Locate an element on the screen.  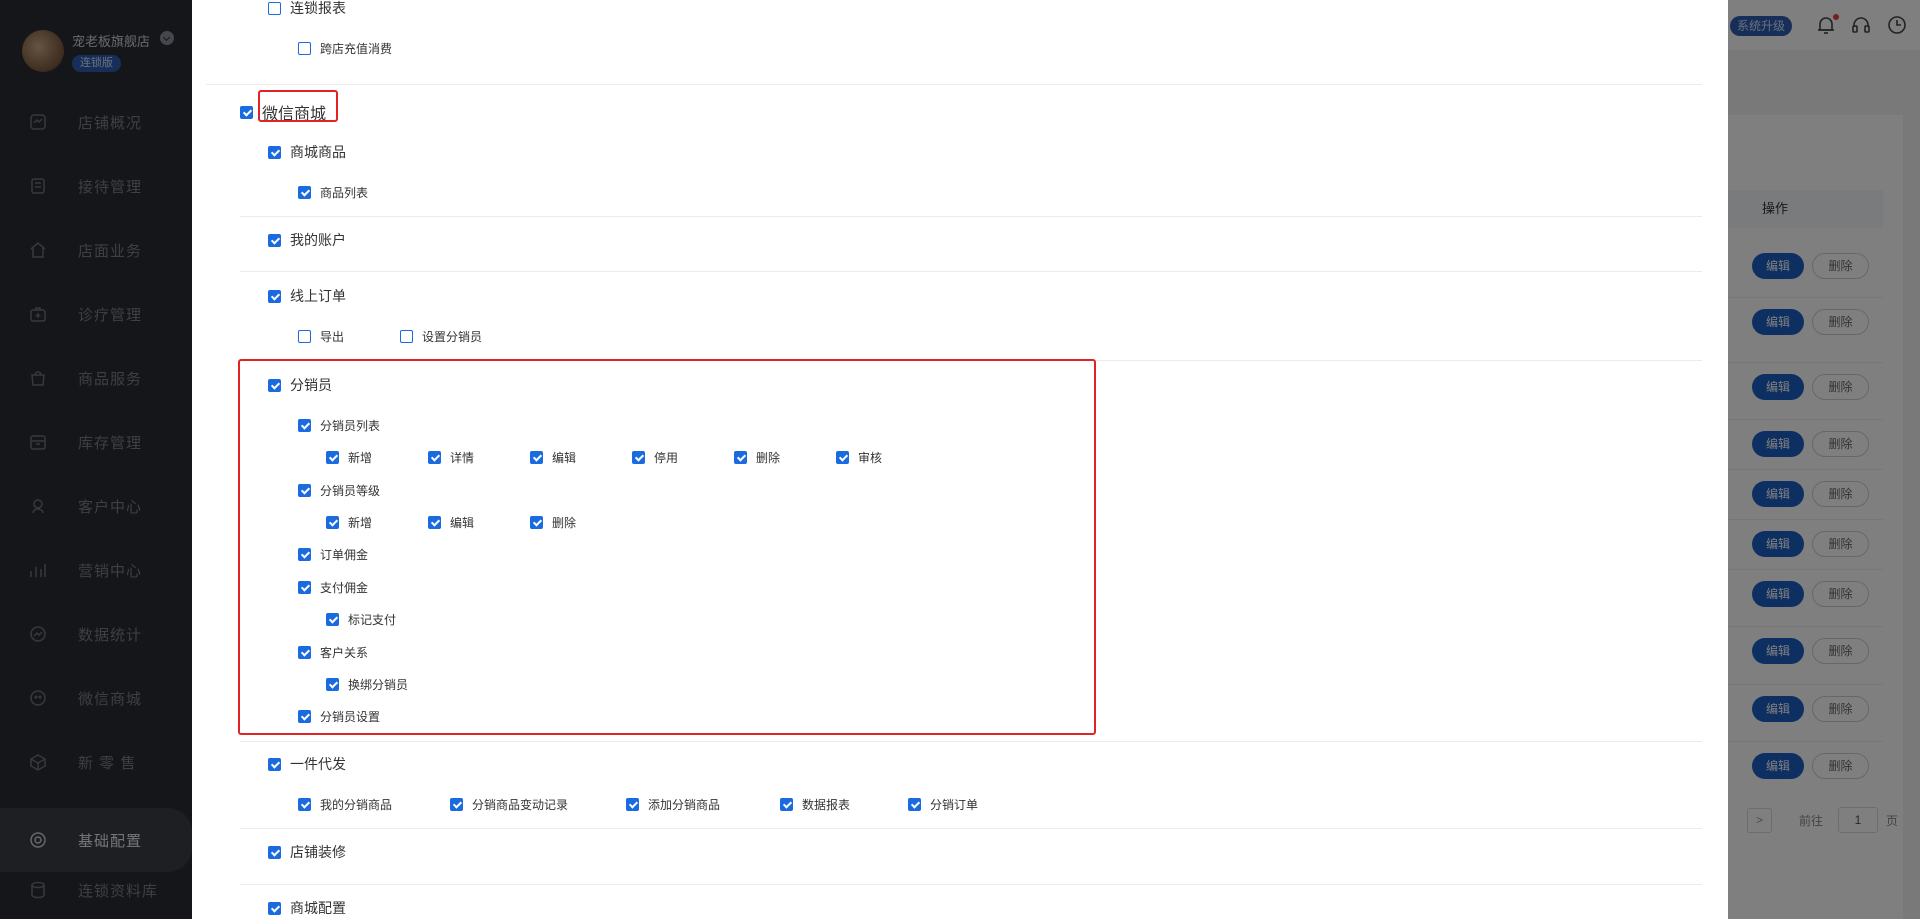
permission-goods-list: 商品列表 is located at coordinates (333, 192).